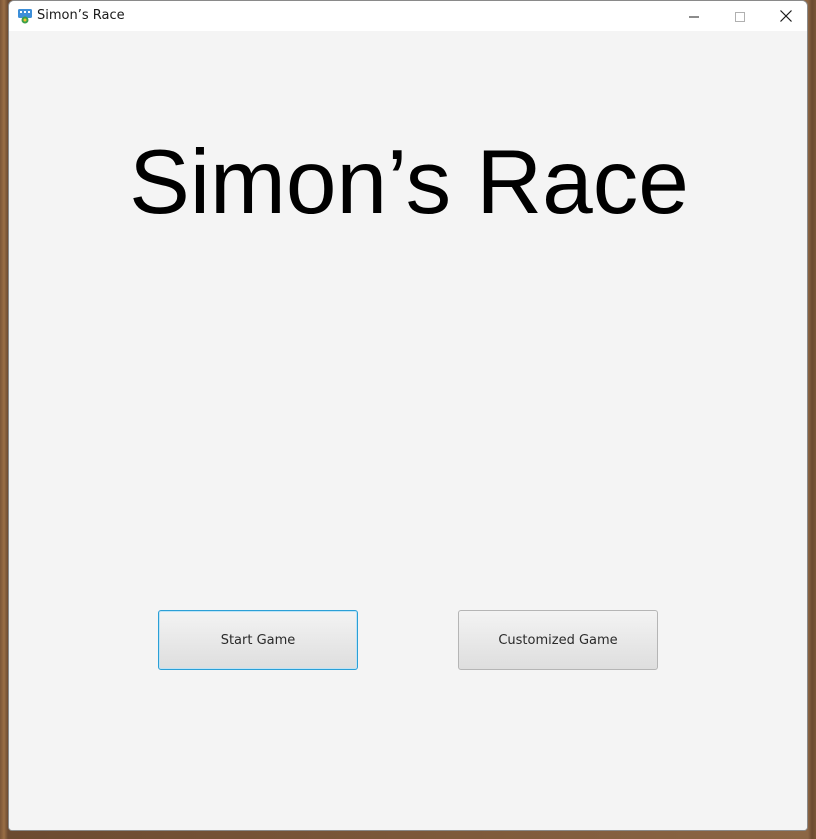 This screenshot has width=816, height=839. I want to click on maximize-icon, so click(740, 16).